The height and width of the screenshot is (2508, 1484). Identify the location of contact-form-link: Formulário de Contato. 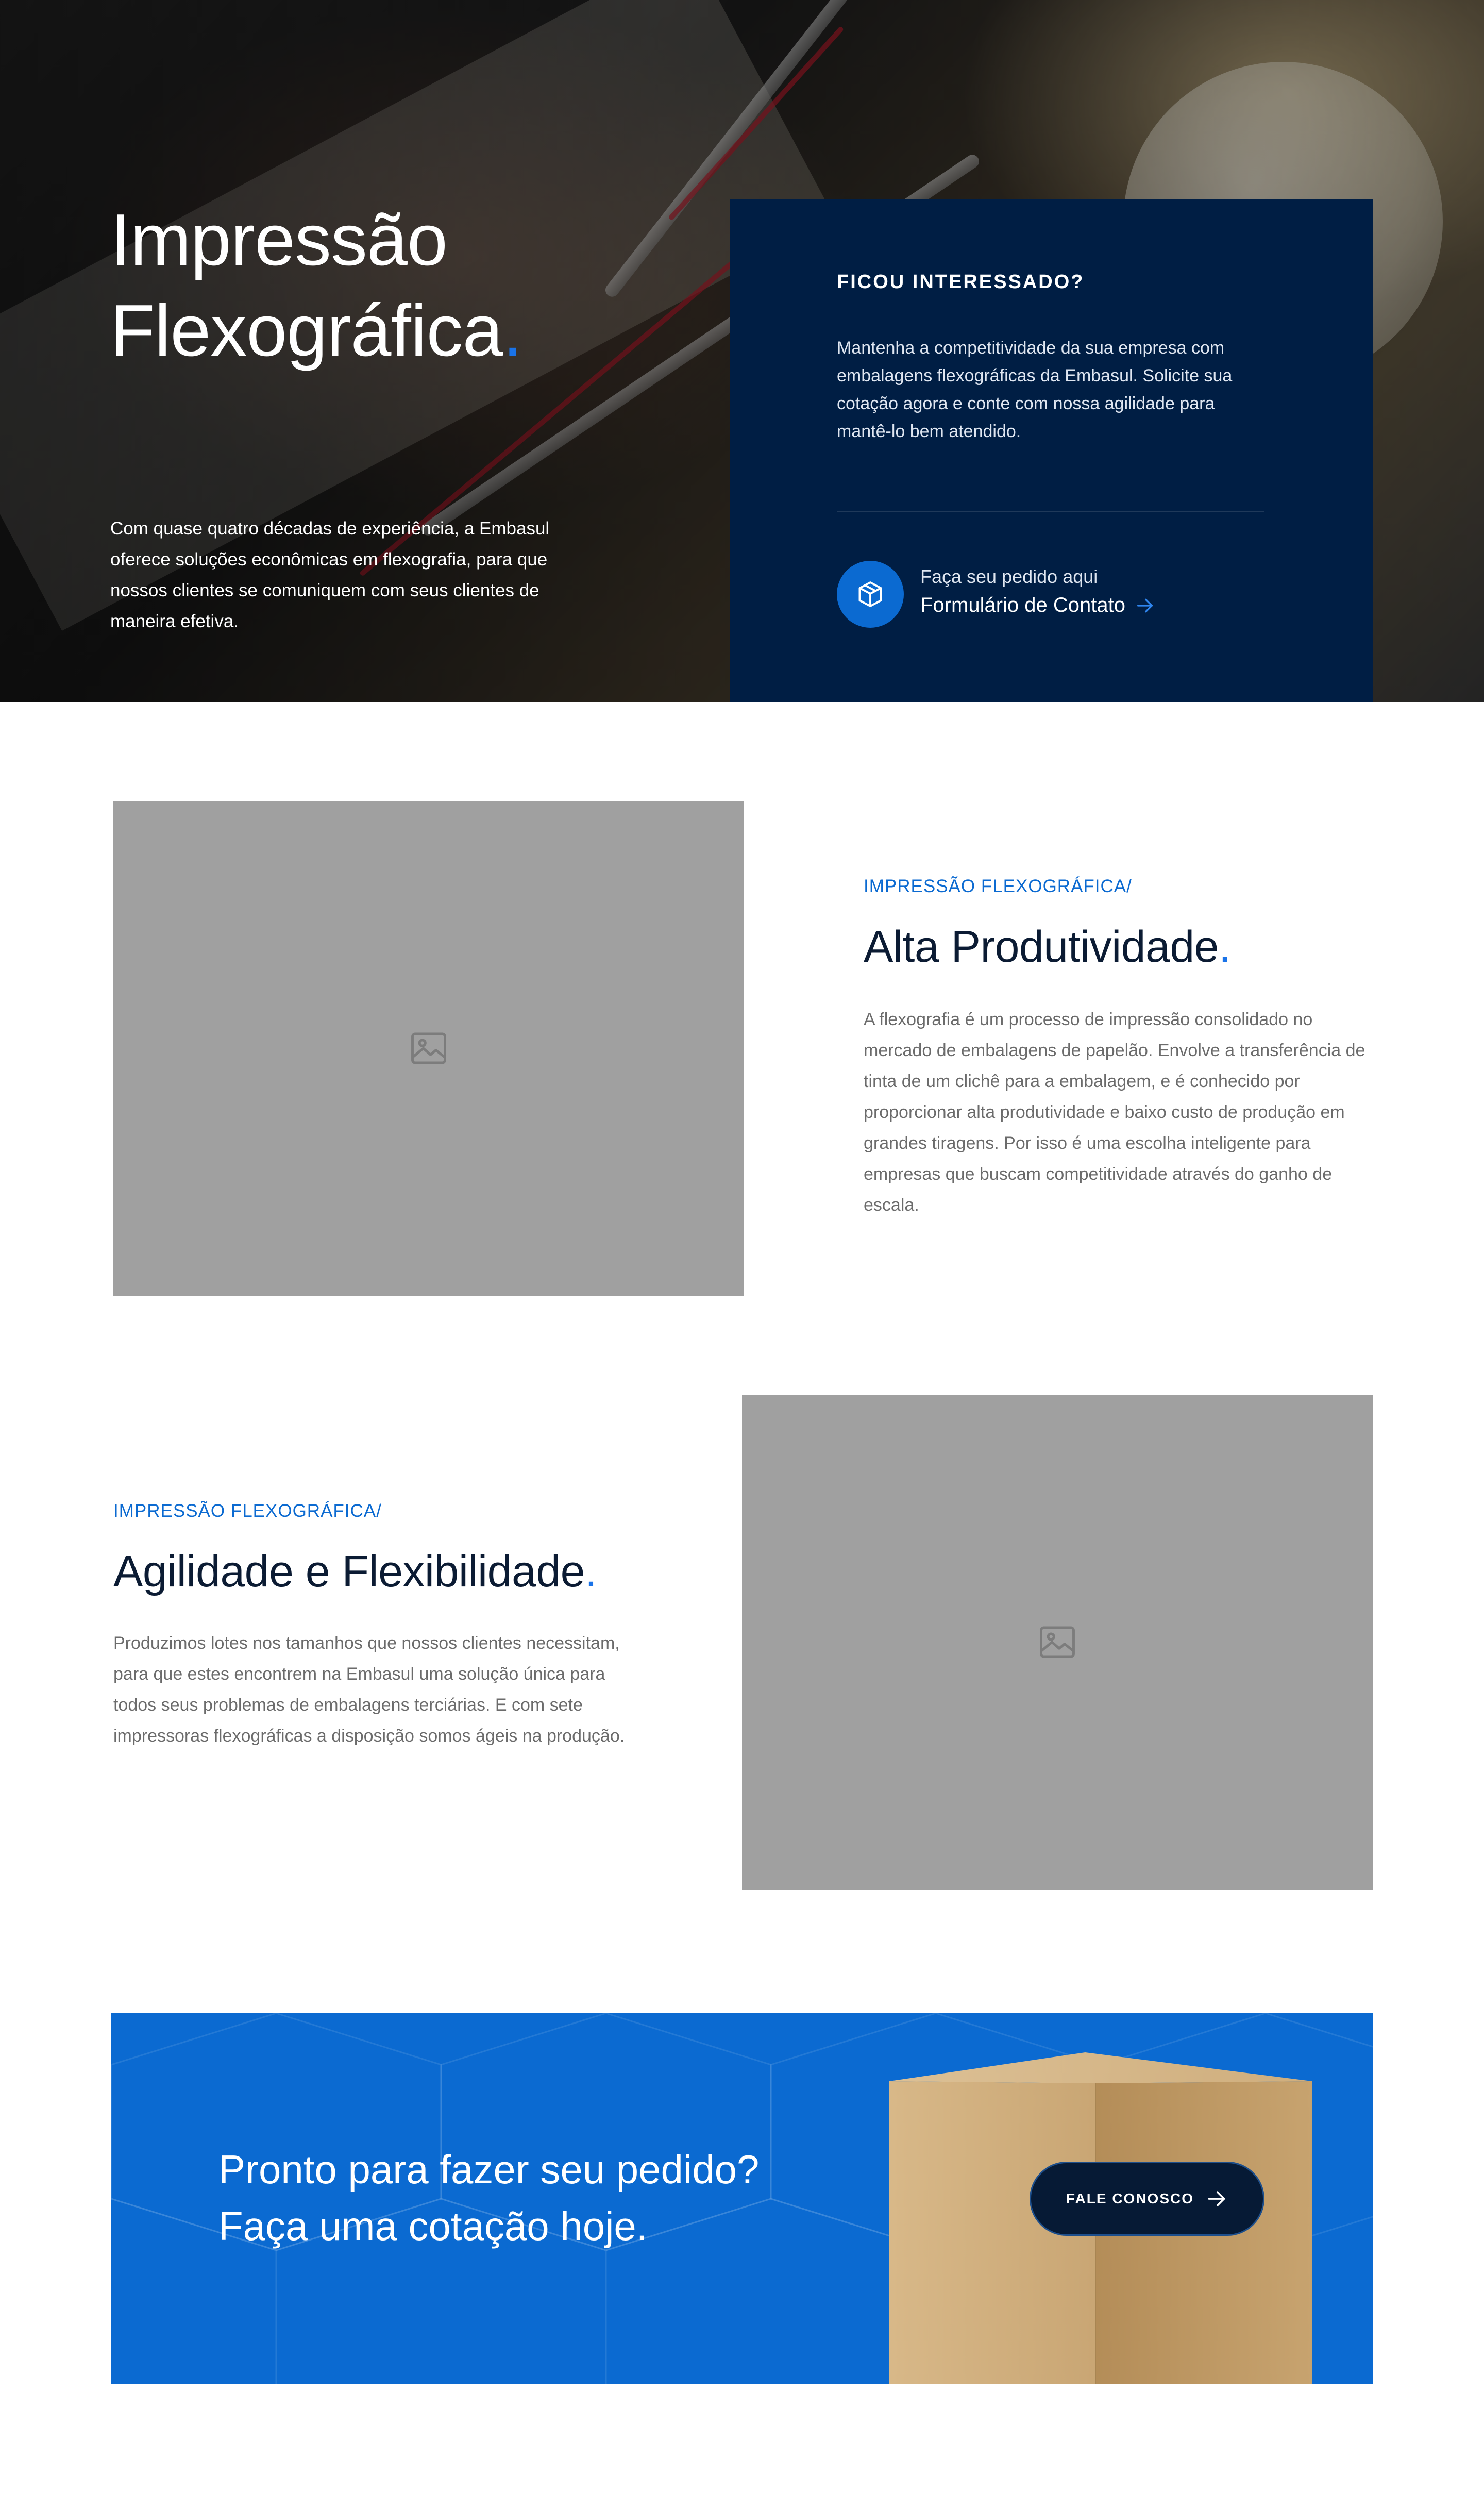
(1037, 605).